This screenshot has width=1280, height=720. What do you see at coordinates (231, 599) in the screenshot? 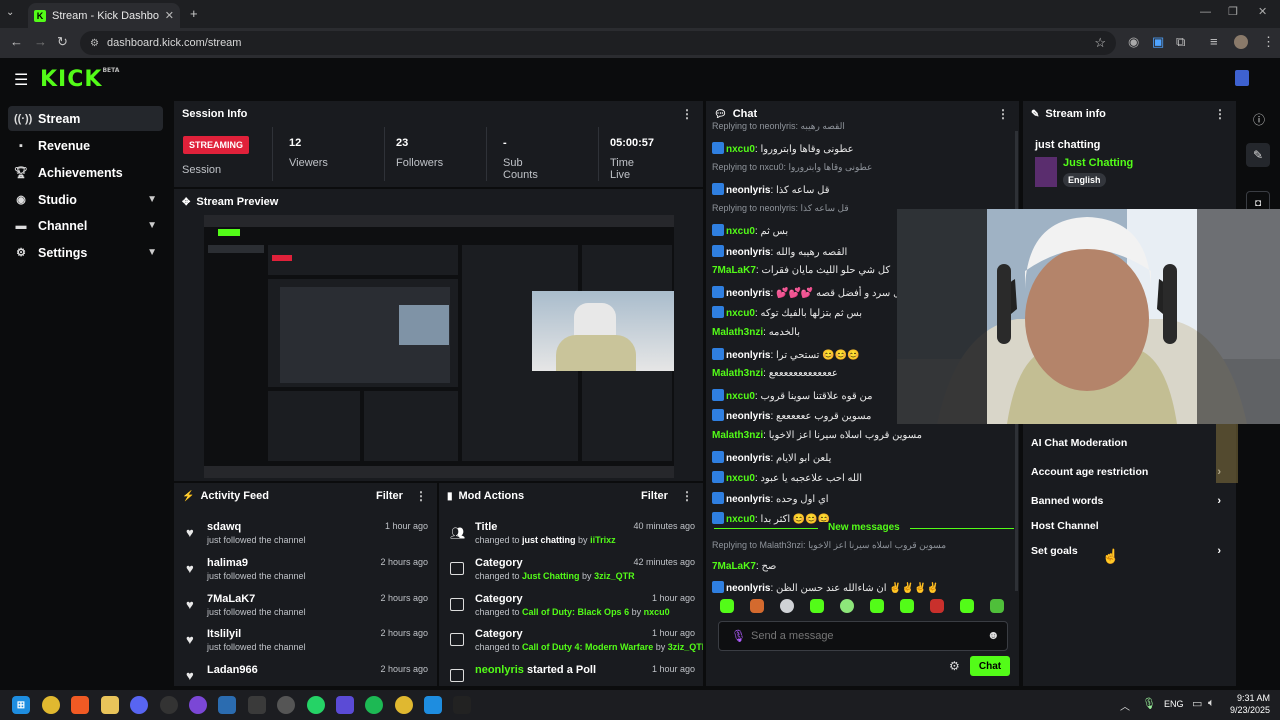
I see `follower-name: 7MaLaK7` at bounding box center [231, 599].